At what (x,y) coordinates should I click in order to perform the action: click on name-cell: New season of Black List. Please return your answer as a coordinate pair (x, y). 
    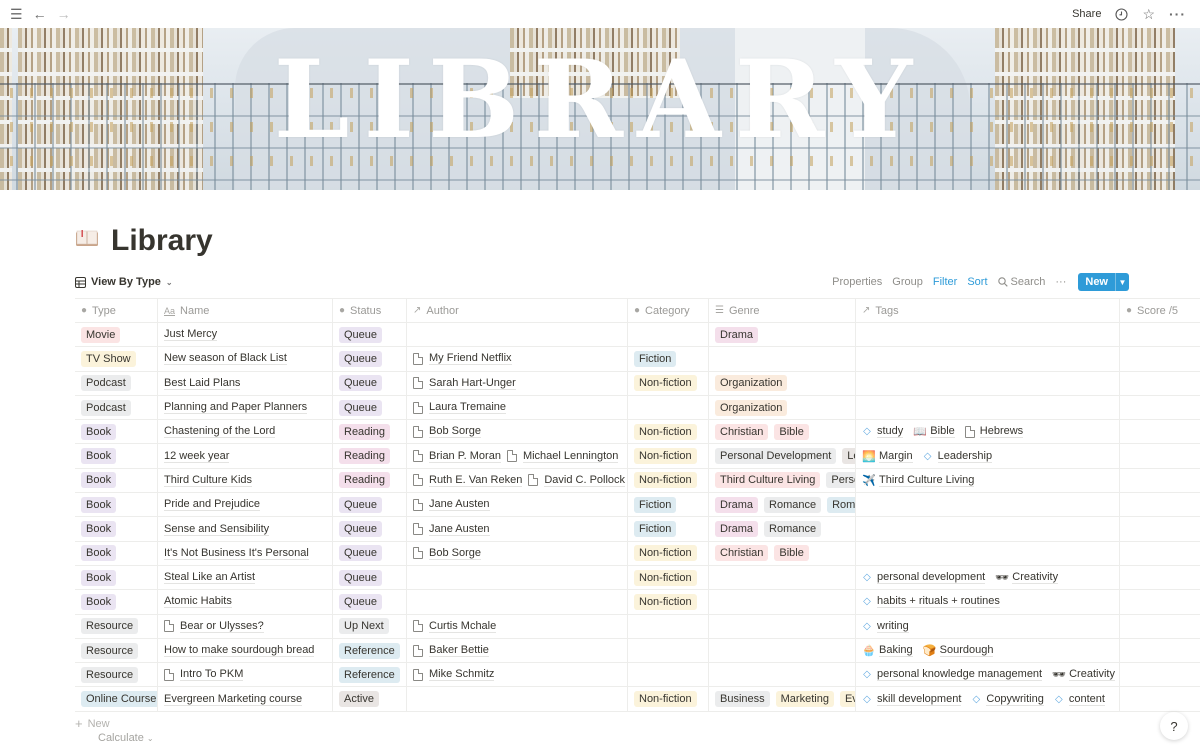
    Looking at the image, I should click on (245, 359).